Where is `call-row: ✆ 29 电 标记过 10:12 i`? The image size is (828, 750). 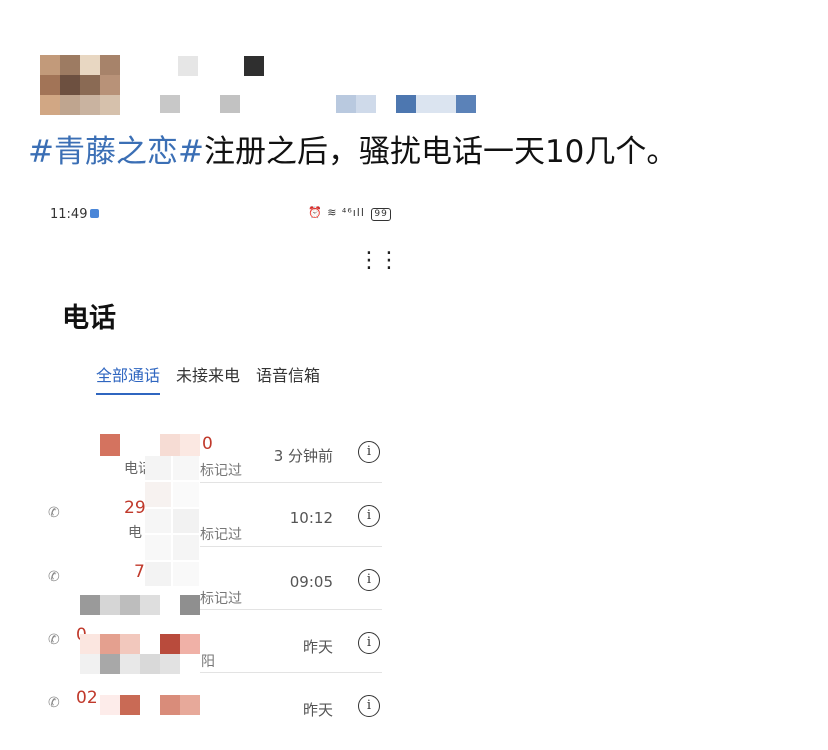 call-row: ✆ 29 电 标记过 10:12 i is located at coordinates (212, 528).